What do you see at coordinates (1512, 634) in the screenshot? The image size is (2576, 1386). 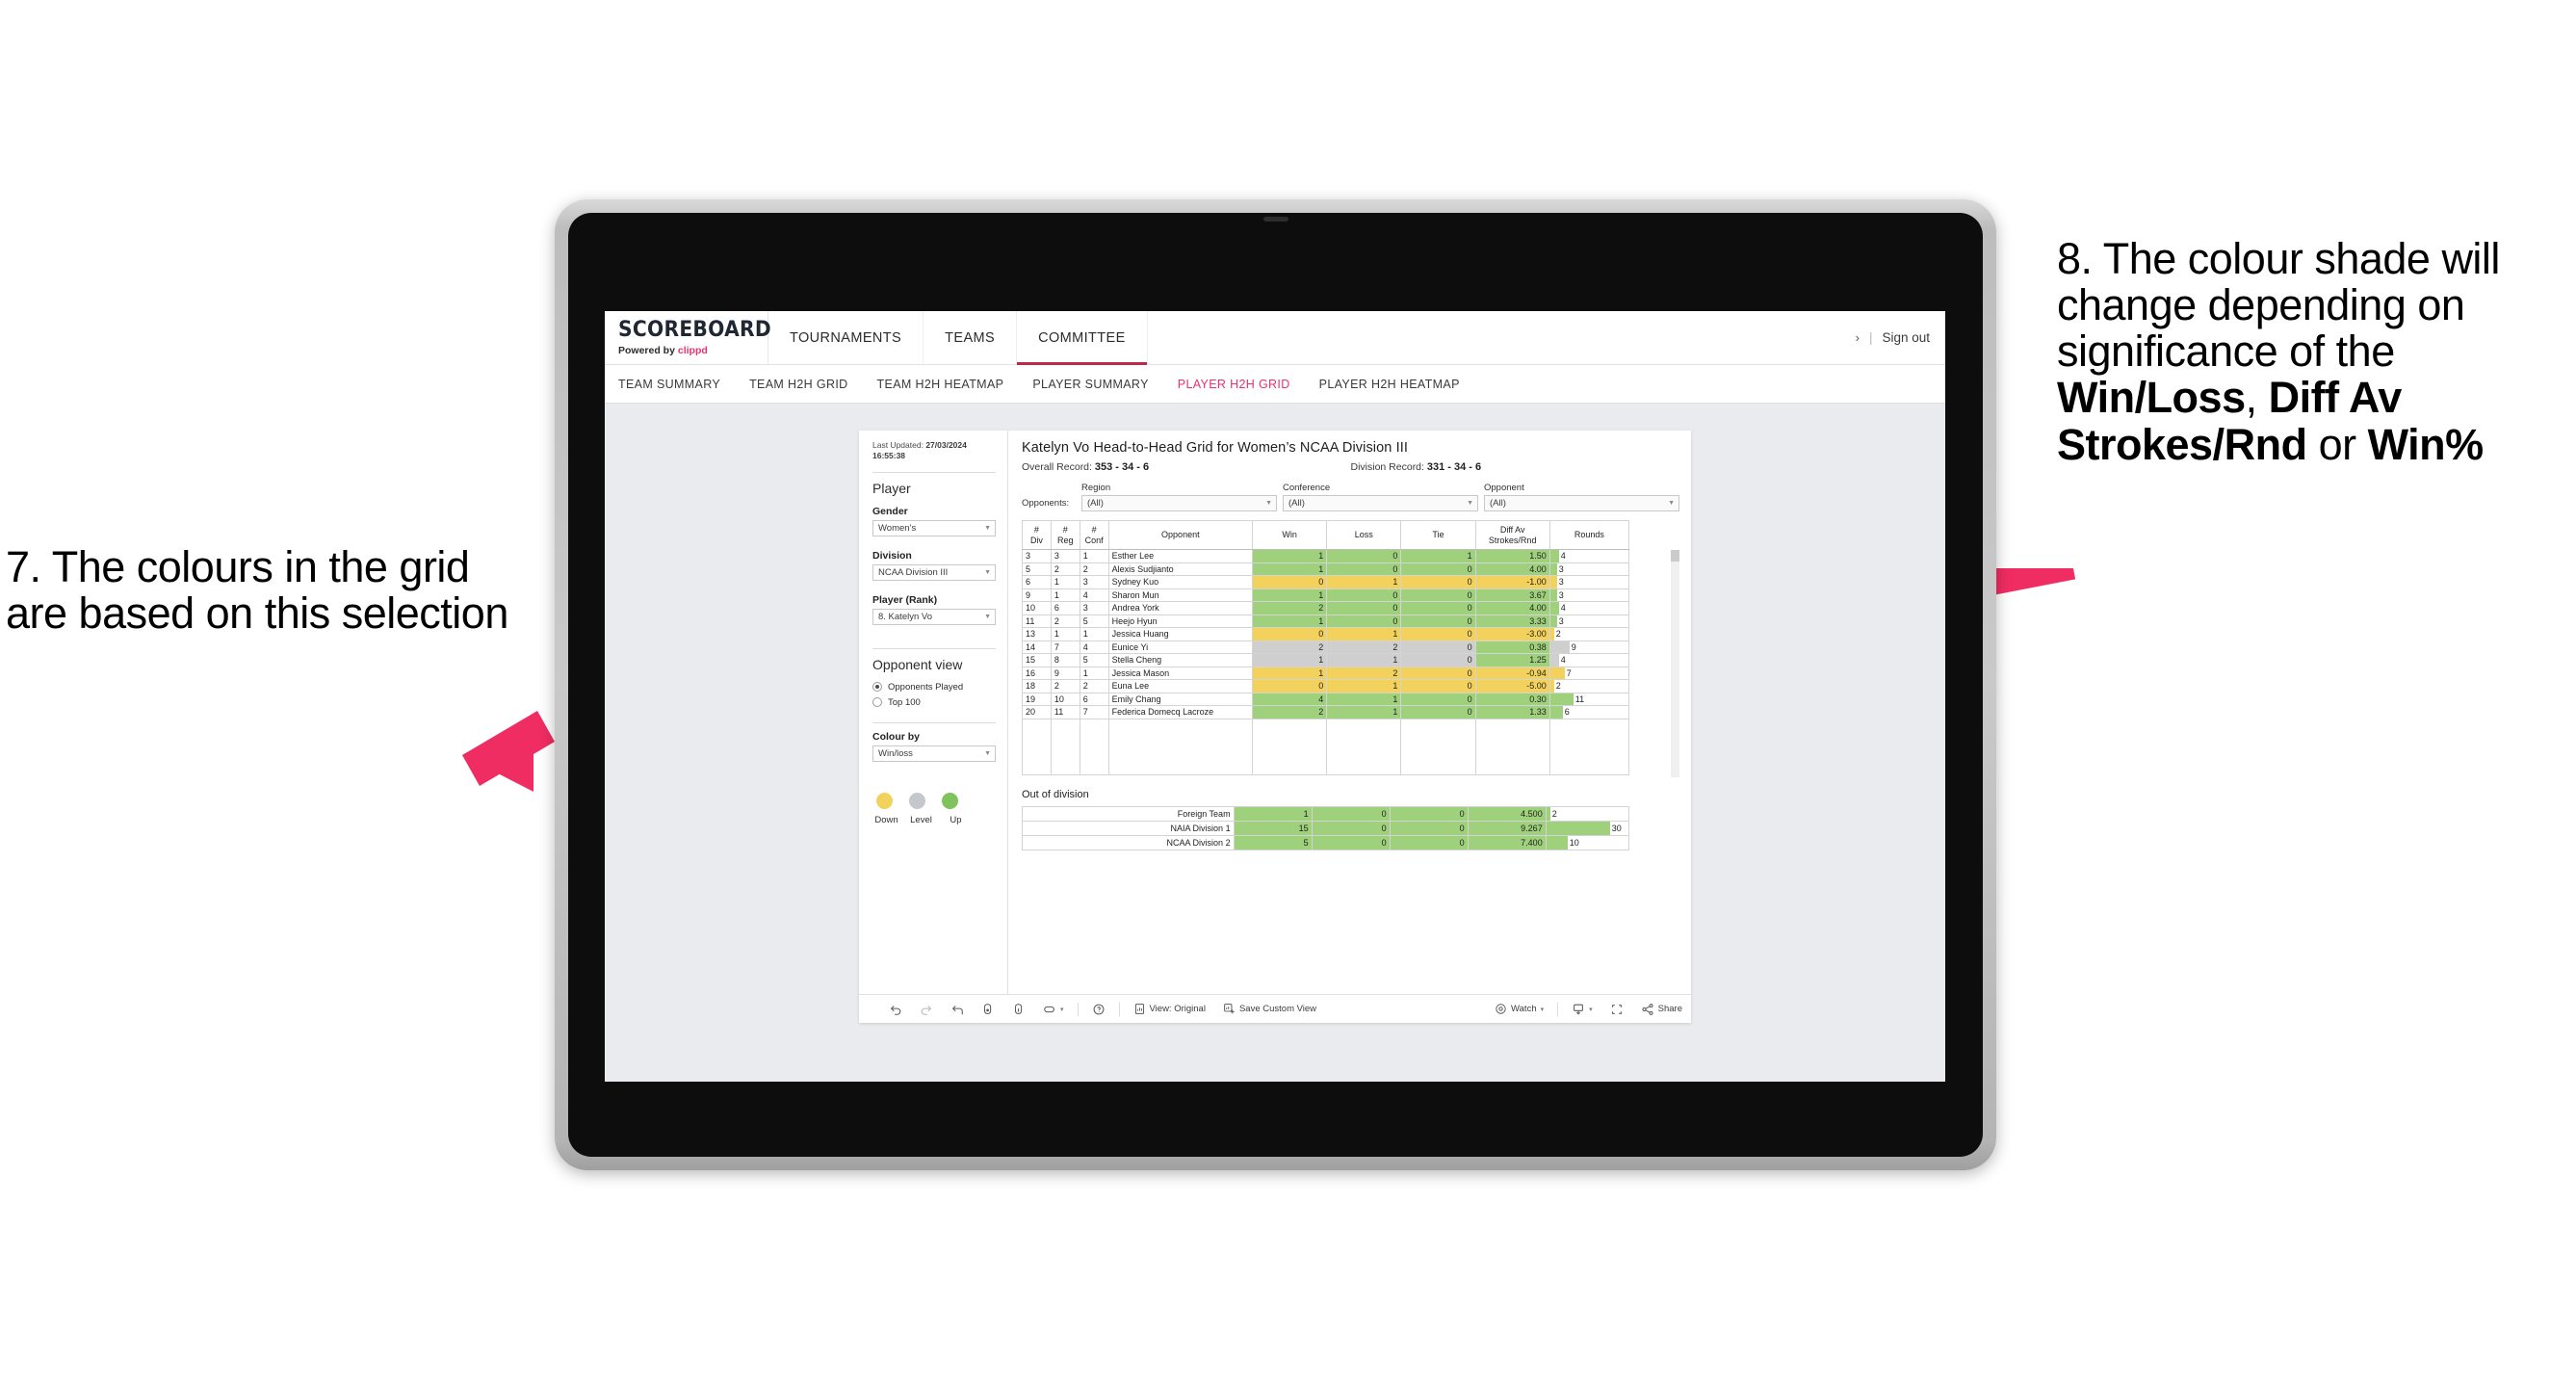 I see `cell-diff-av-strokes: -3.00` at bounding box center [1512, 634].